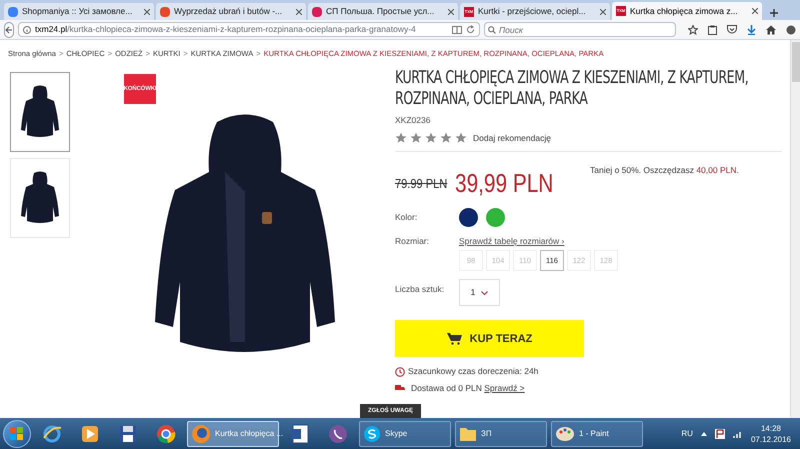 The height and width of the screenshot is (449, 800). What do you see at coordinates (572, 89) in the screenshot?
I see `product-title: KURTKA CHŁOPIĘCA ZIMOWA Z KIESZENIAMI, Z KAPTUREM, ROZPINANA, OCIEPLANA, PARKA` at bounding box center [572, 89].